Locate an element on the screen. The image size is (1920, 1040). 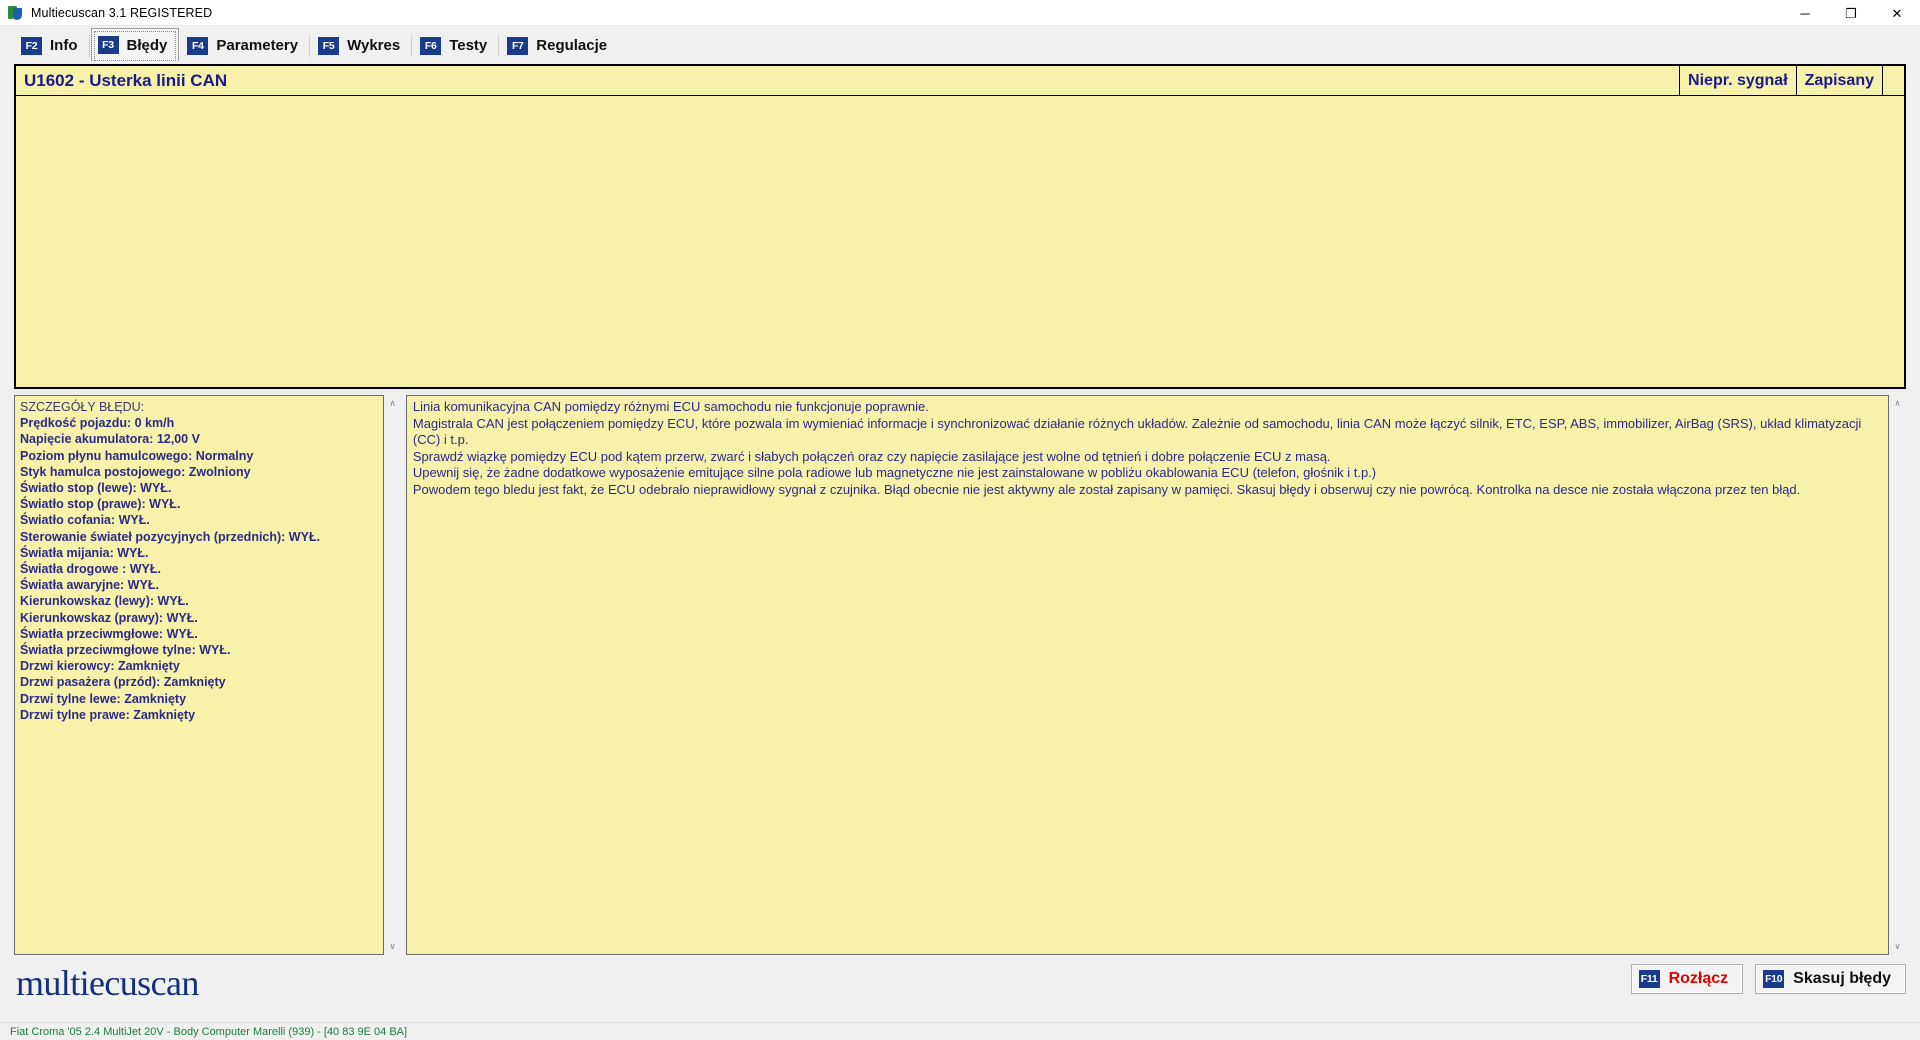
detail-item: Napięcie akumulatora: 12,00 V is located at coordinates (110, 439).